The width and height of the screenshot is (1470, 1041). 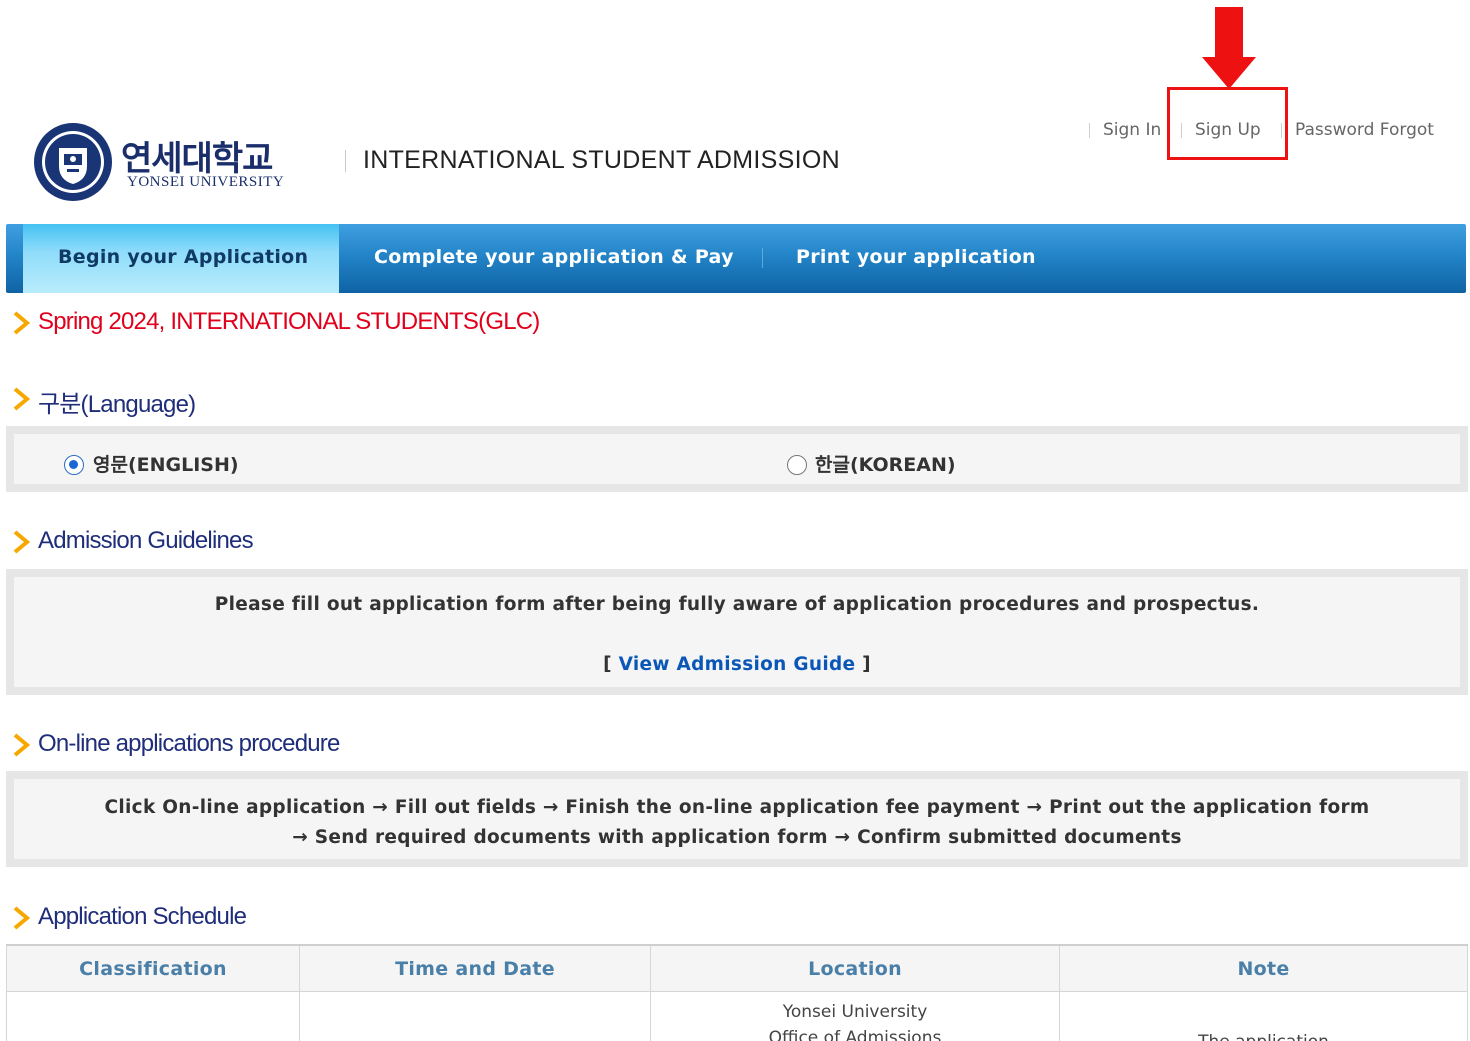 I want to click on column-header-classification: Classification, so click(x=153, y=969).